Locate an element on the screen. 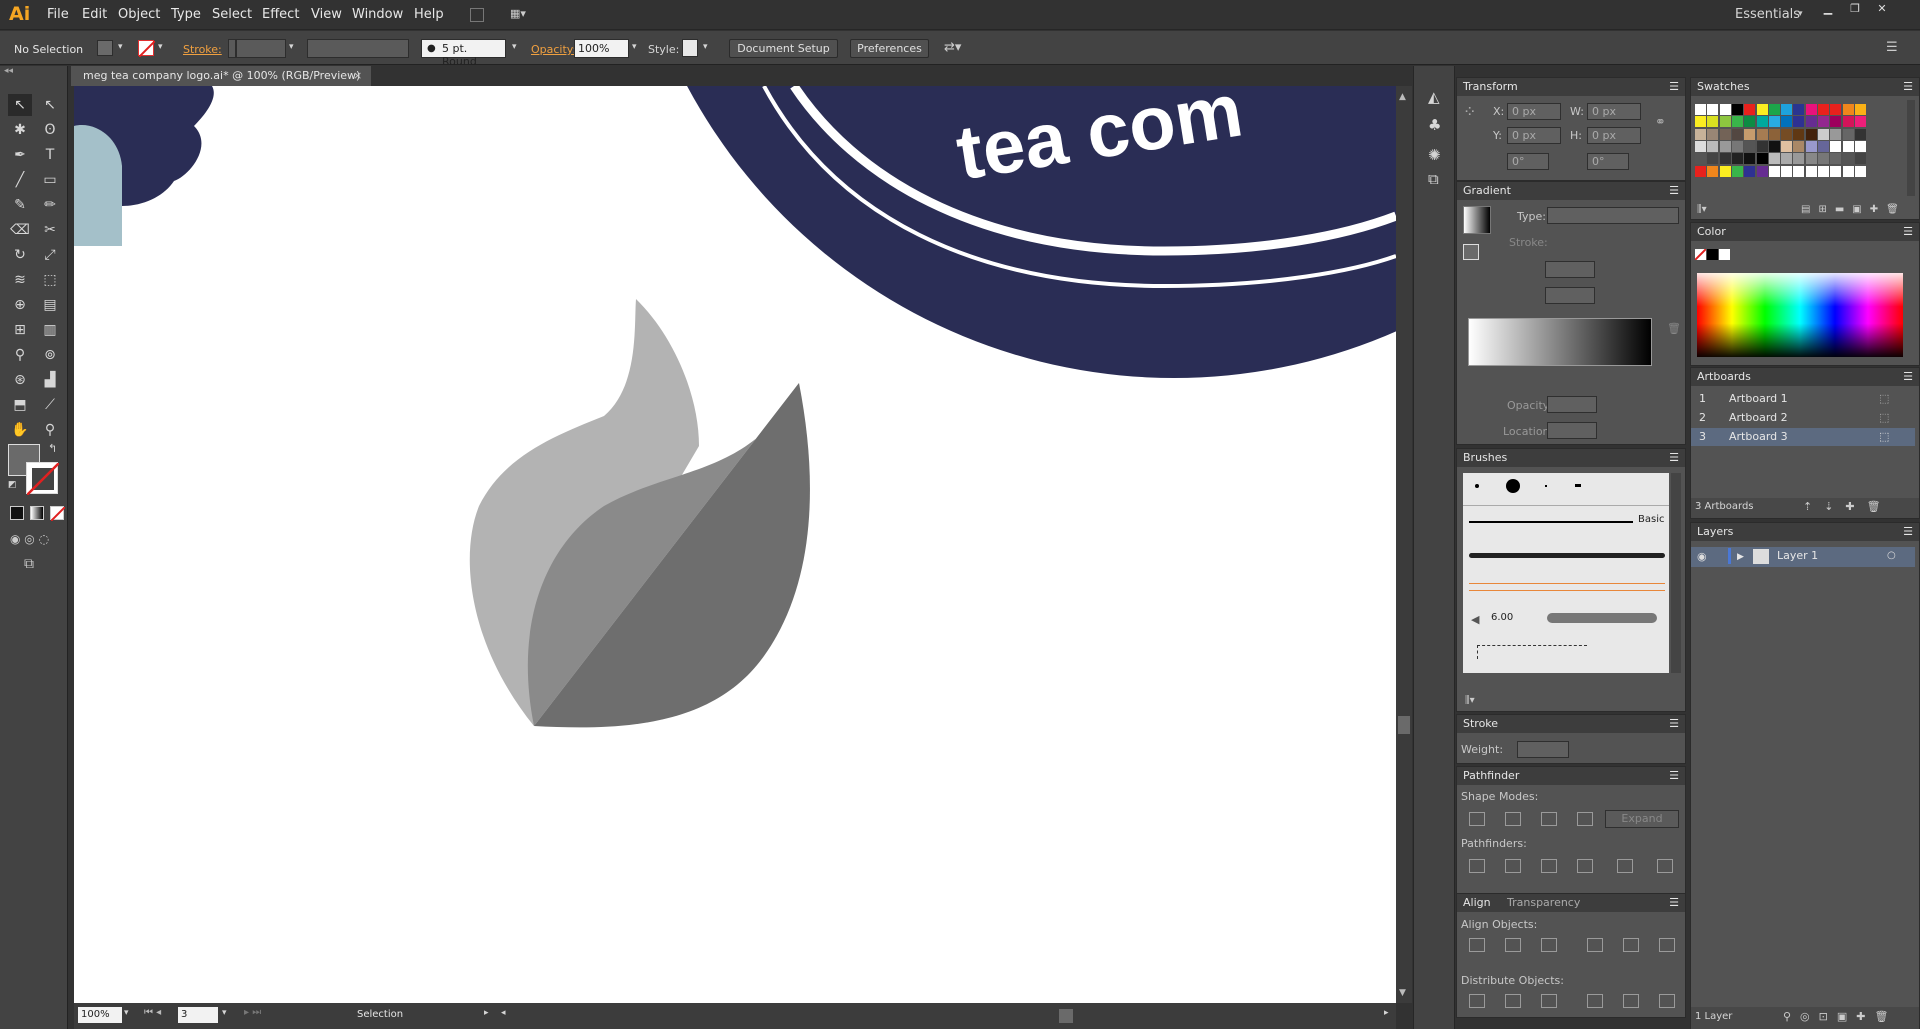  brush-dot-small is located at coordinates (1477, 486).